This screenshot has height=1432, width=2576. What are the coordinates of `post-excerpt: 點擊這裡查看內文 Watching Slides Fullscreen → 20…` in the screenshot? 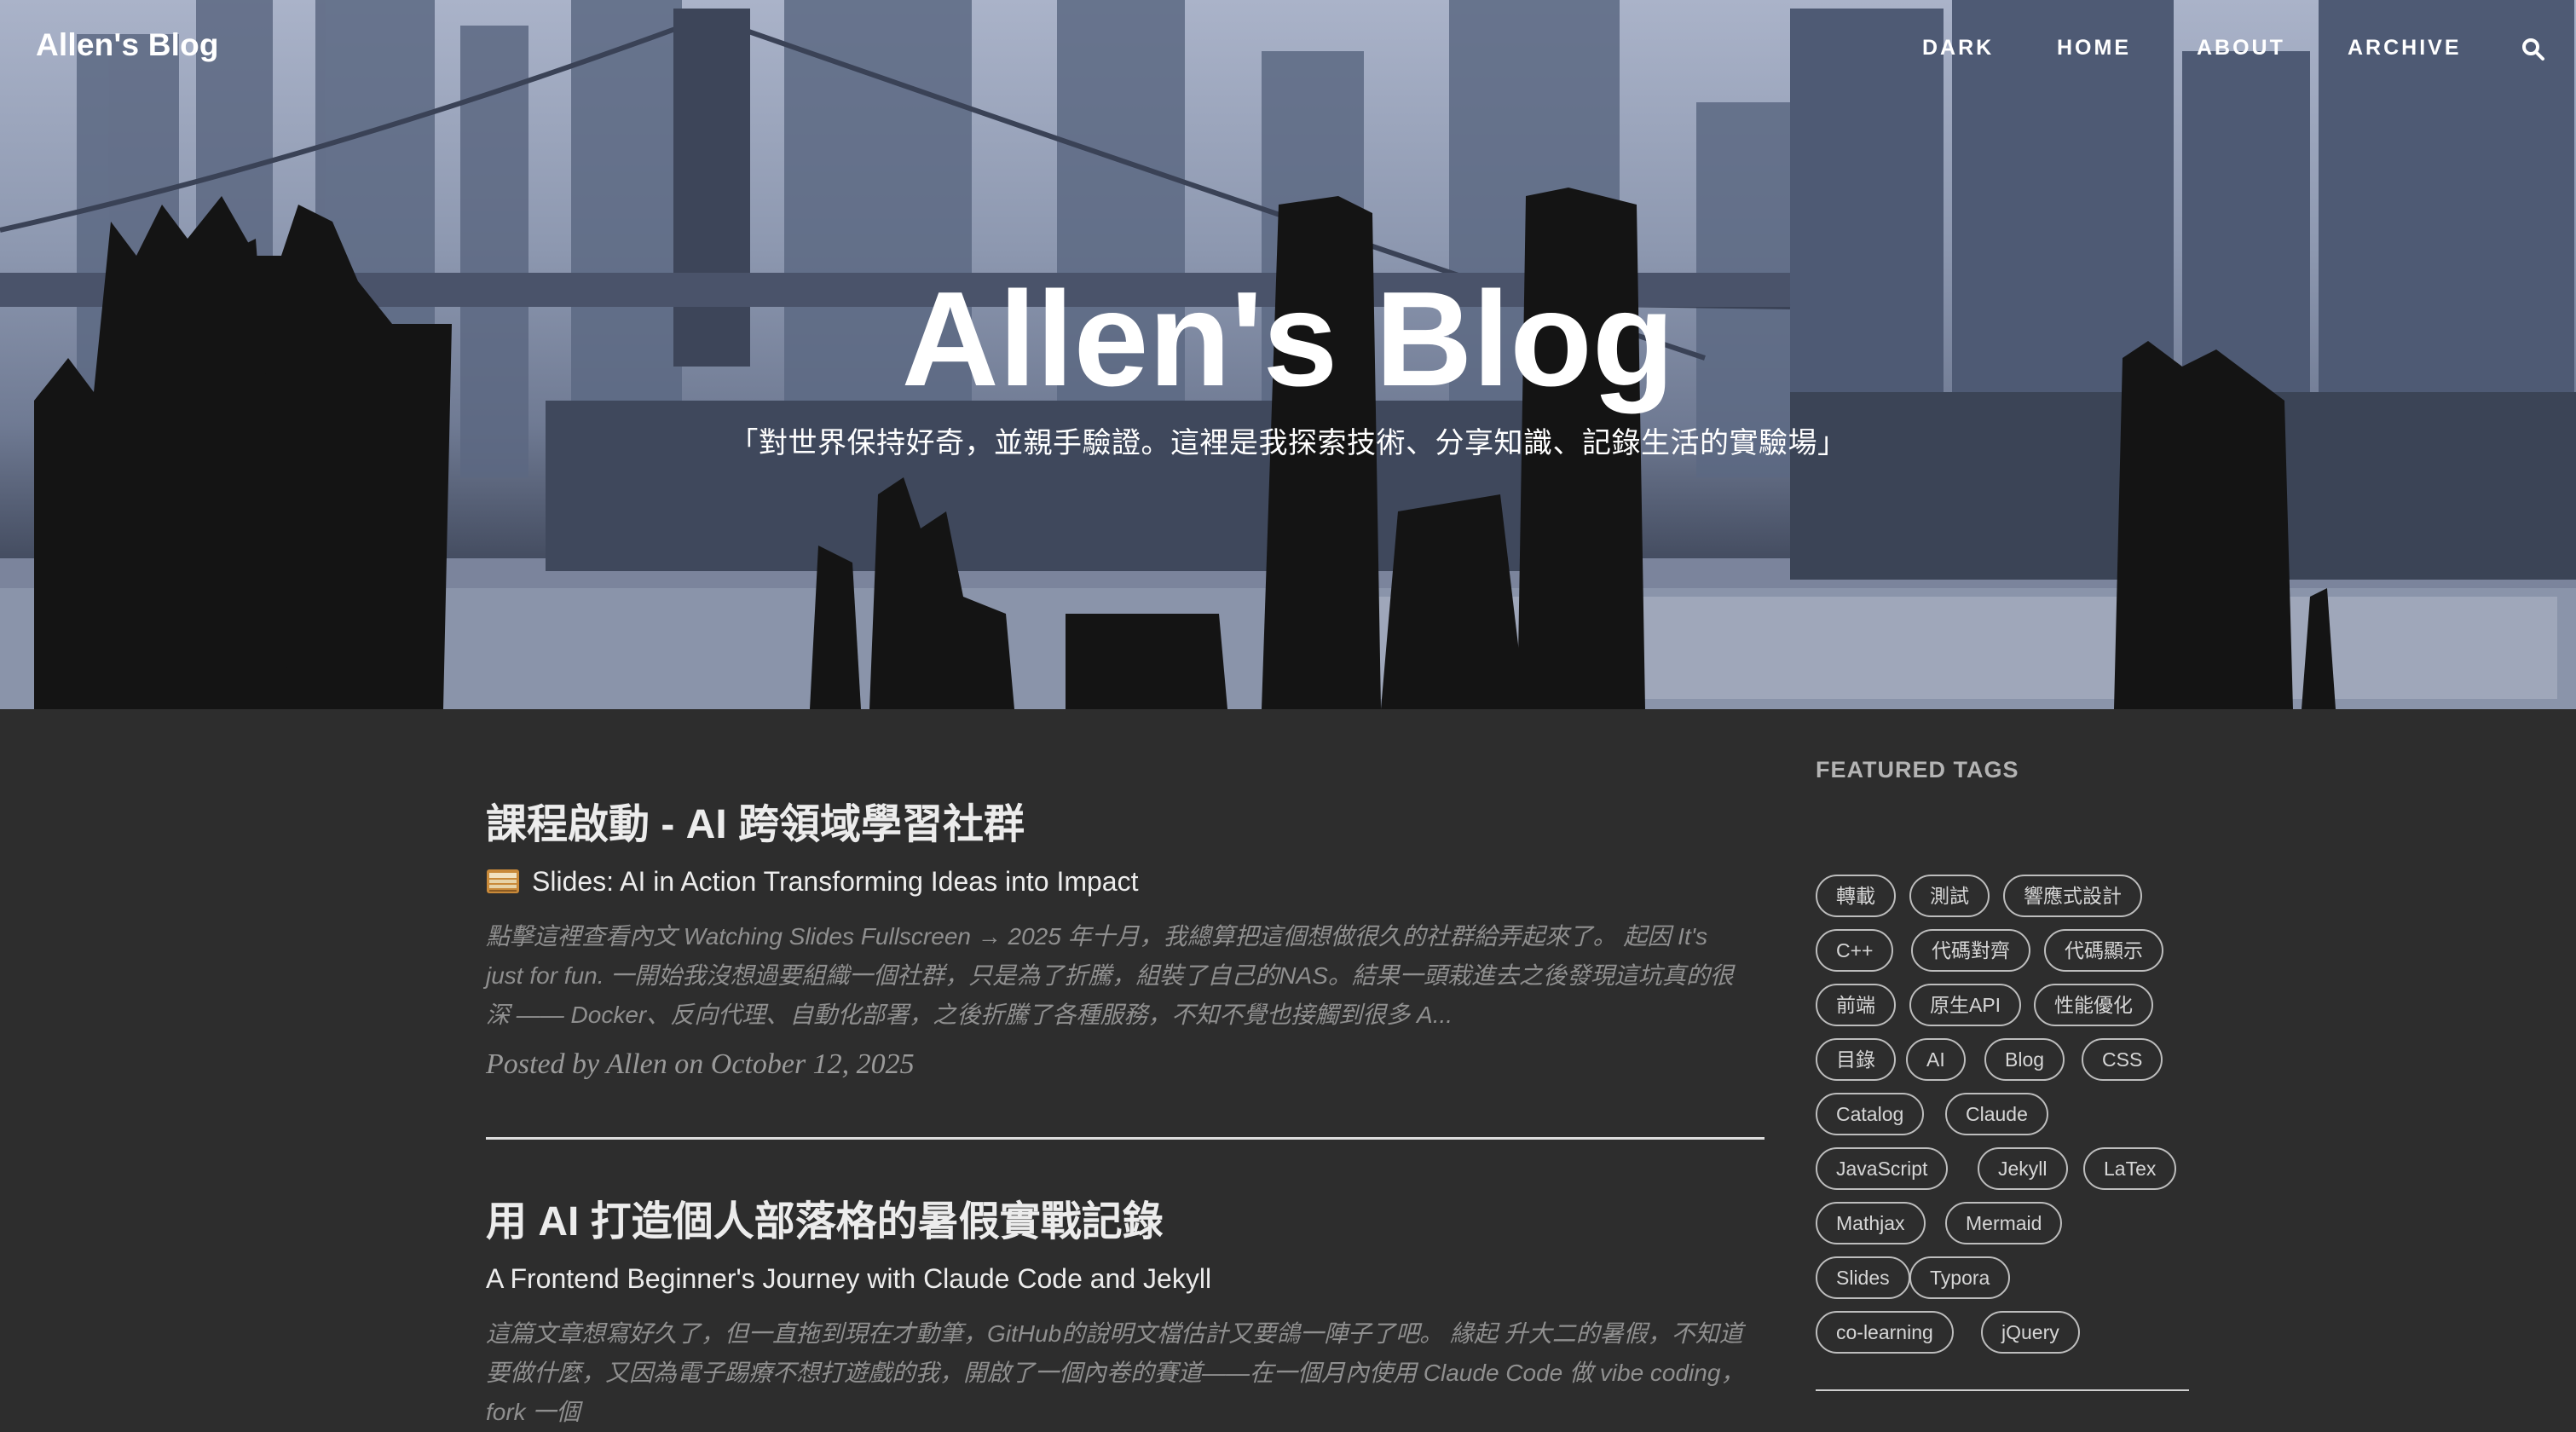 It's located at (1110, 975).